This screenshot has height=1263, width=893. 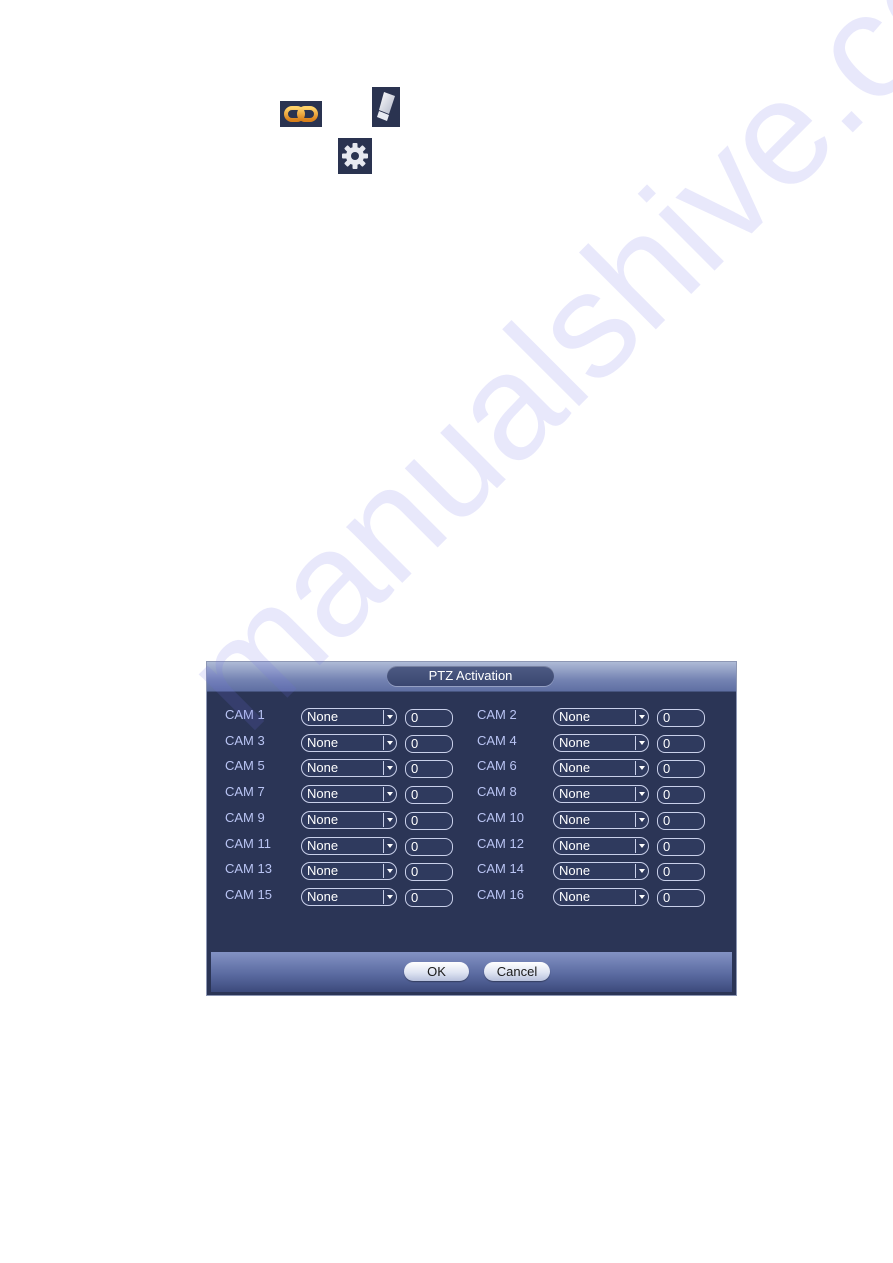 What do you see at coordinates (248, 869) in the screenshot?
I see `camera-label: CAM 13` at bounding box center [248, 869].